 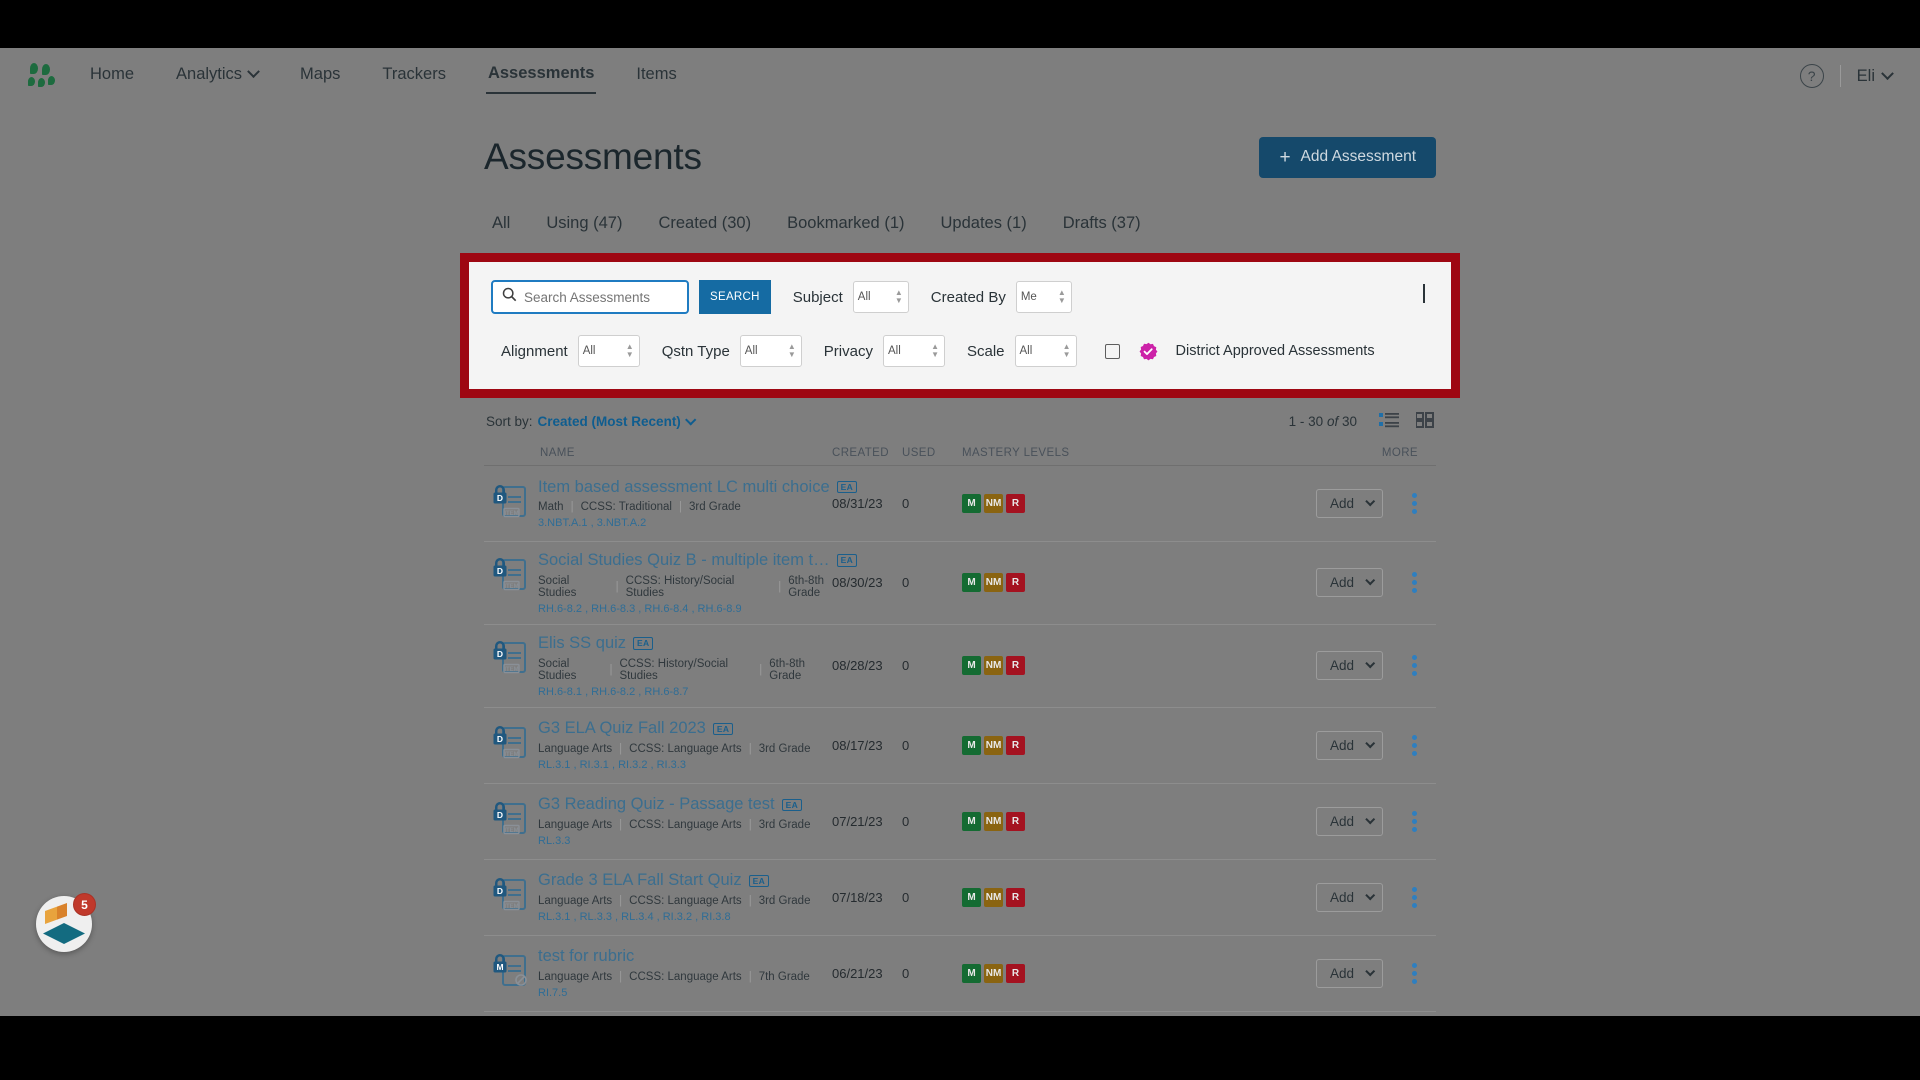 What do you see at coordinates (608, 351) in the screenshot?
I see `alignment-filter-select: All ▲ ▼` at bounding box center [608, 351].